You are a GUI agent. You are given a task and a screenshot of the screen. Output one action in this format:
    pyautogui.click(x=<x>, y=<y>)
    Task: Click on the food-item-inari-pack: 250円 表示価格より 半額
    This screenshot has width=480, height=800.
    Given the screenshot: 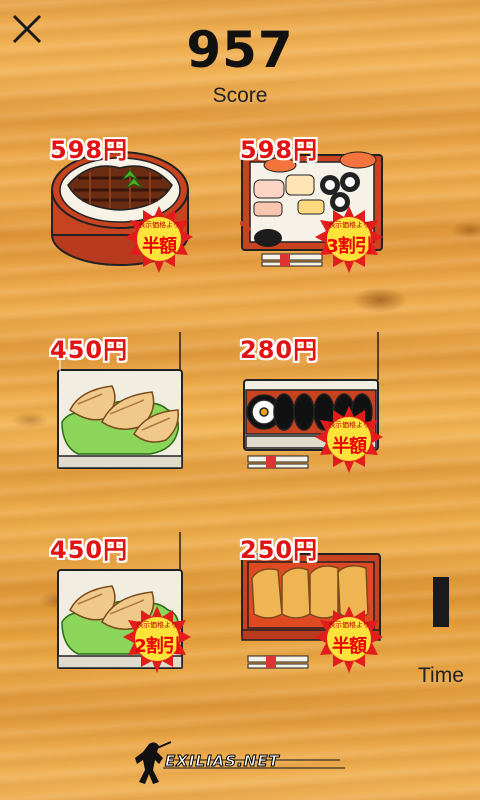 What is the action you would take?
    pyautogui.click(x=325, y=610)
    